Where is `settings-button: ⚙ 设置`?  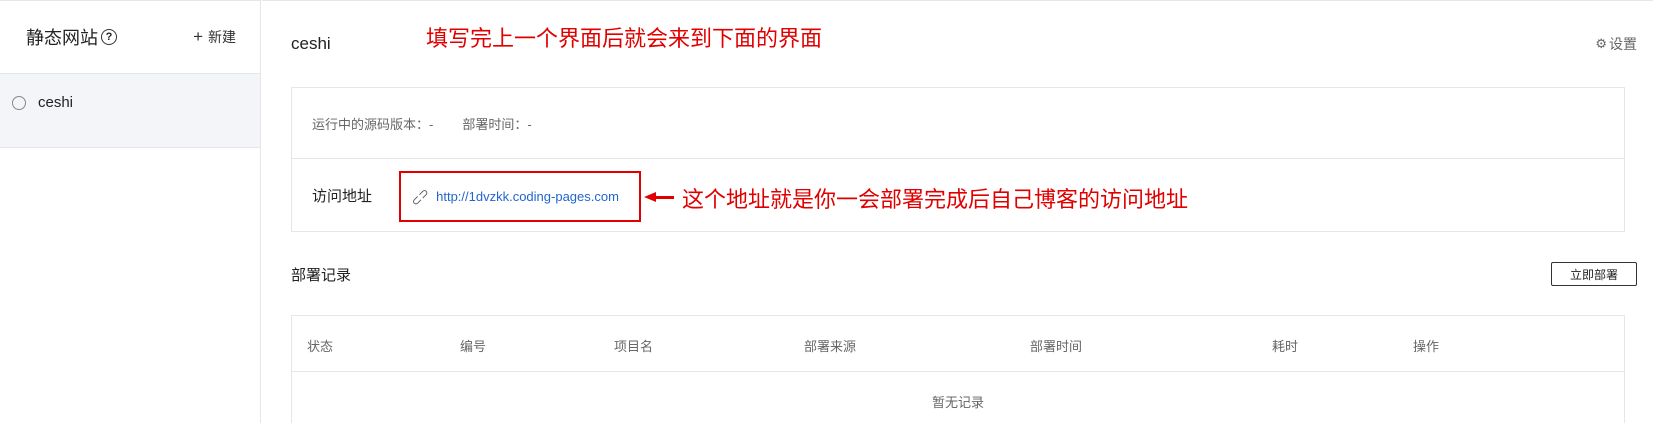 settings-button: ⚙ 设置 is located at coordinates (1616, 44).